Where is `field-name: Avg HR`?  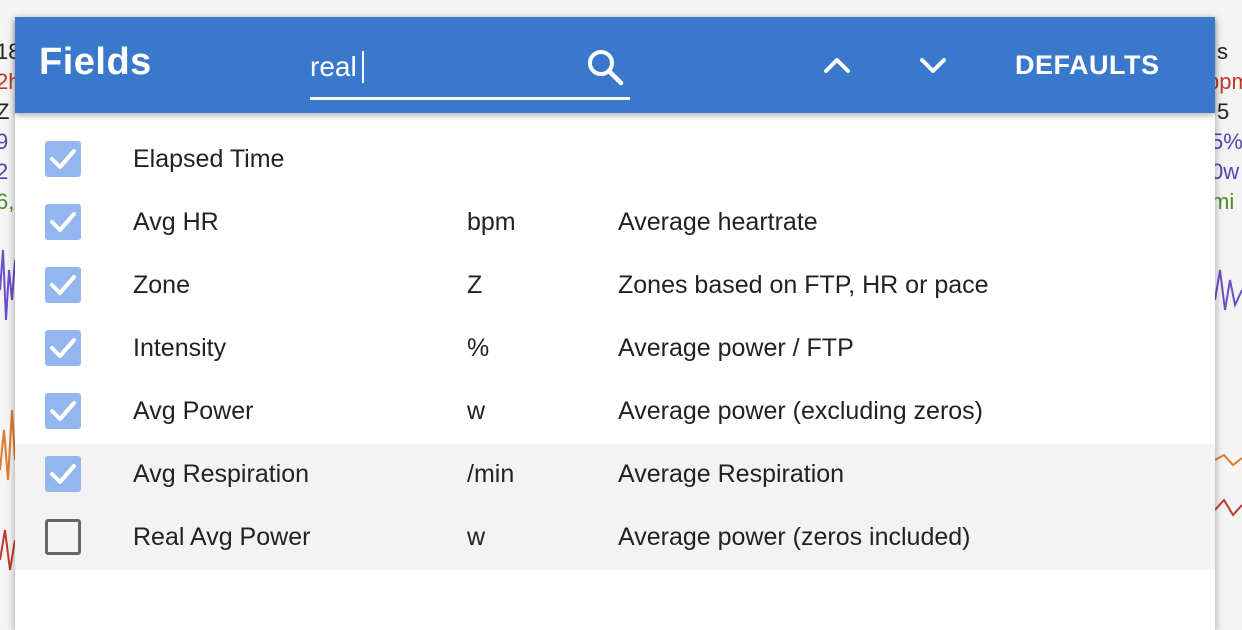
field-name: Avg HR is located at coordinates (176, 222).